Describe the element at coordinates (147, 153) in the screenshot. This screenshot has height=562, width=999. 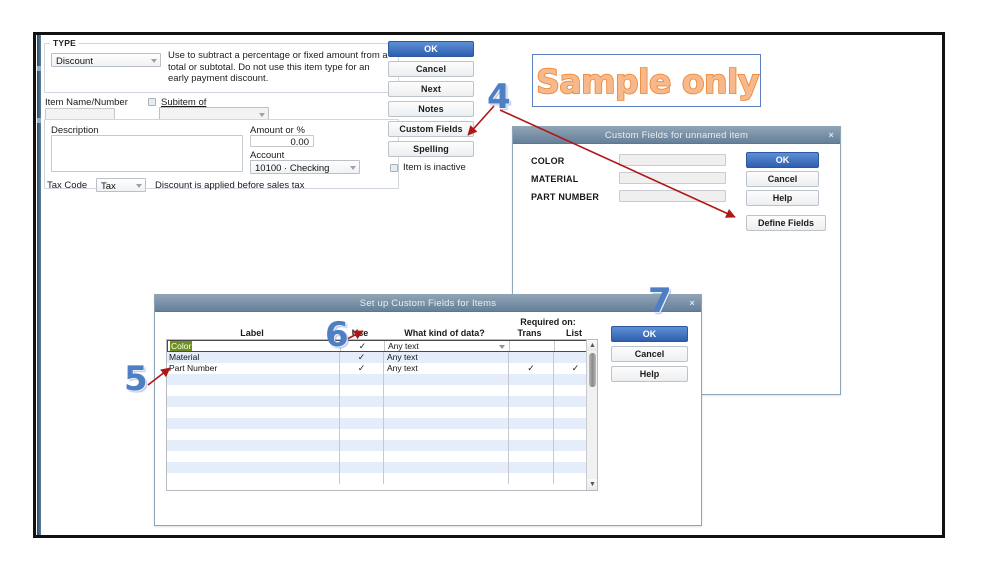
I see `description-input` at that location.